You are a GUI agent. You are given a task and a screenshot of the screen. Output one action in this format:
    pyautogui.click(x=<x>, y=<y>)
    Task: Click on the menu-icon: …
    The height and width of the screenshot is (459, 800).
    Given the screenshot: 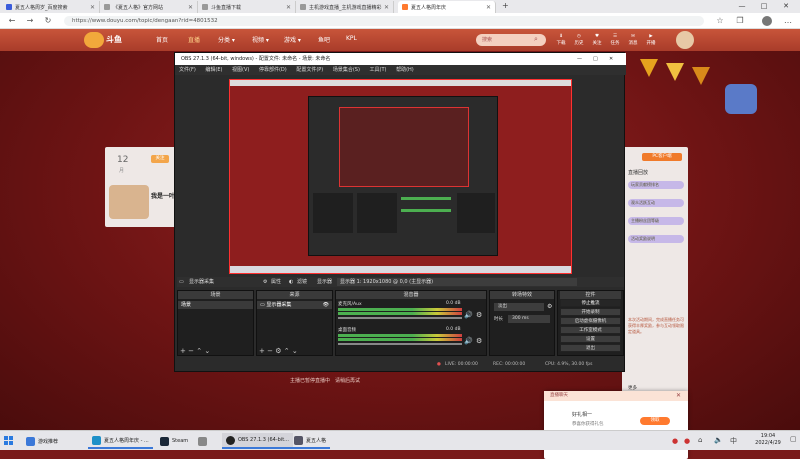 What is the action you would take?
    pyautogui.click(x=788, y=21)
    